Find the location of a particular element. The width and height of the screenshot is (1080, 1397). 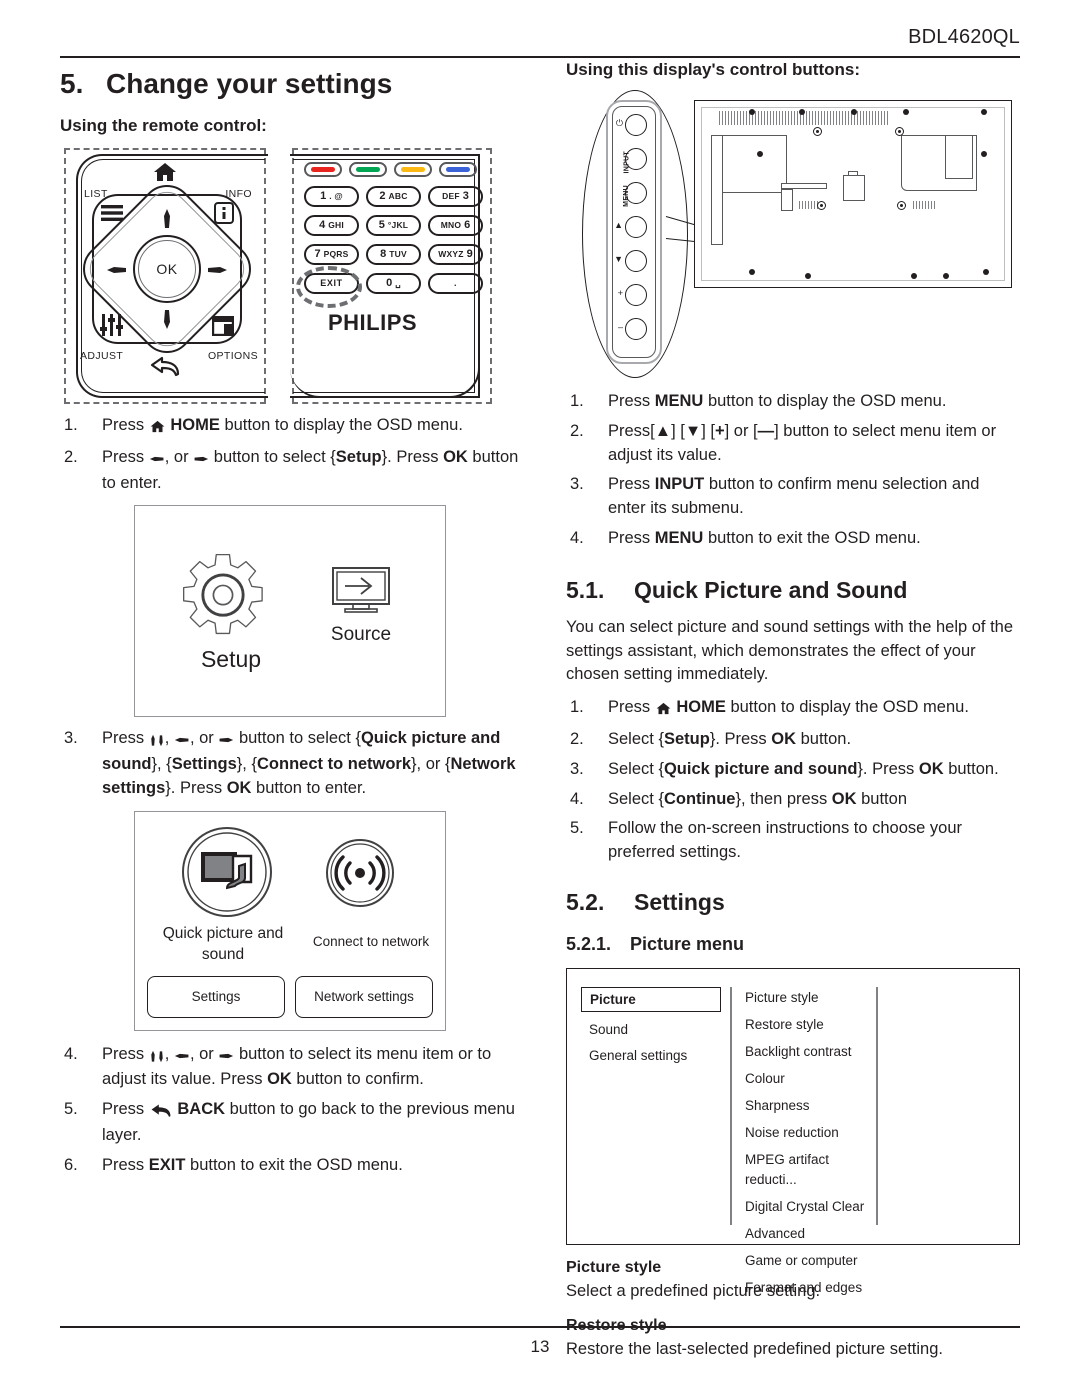

key-4-button: 4 GHI is located at coordinates (331, 226).